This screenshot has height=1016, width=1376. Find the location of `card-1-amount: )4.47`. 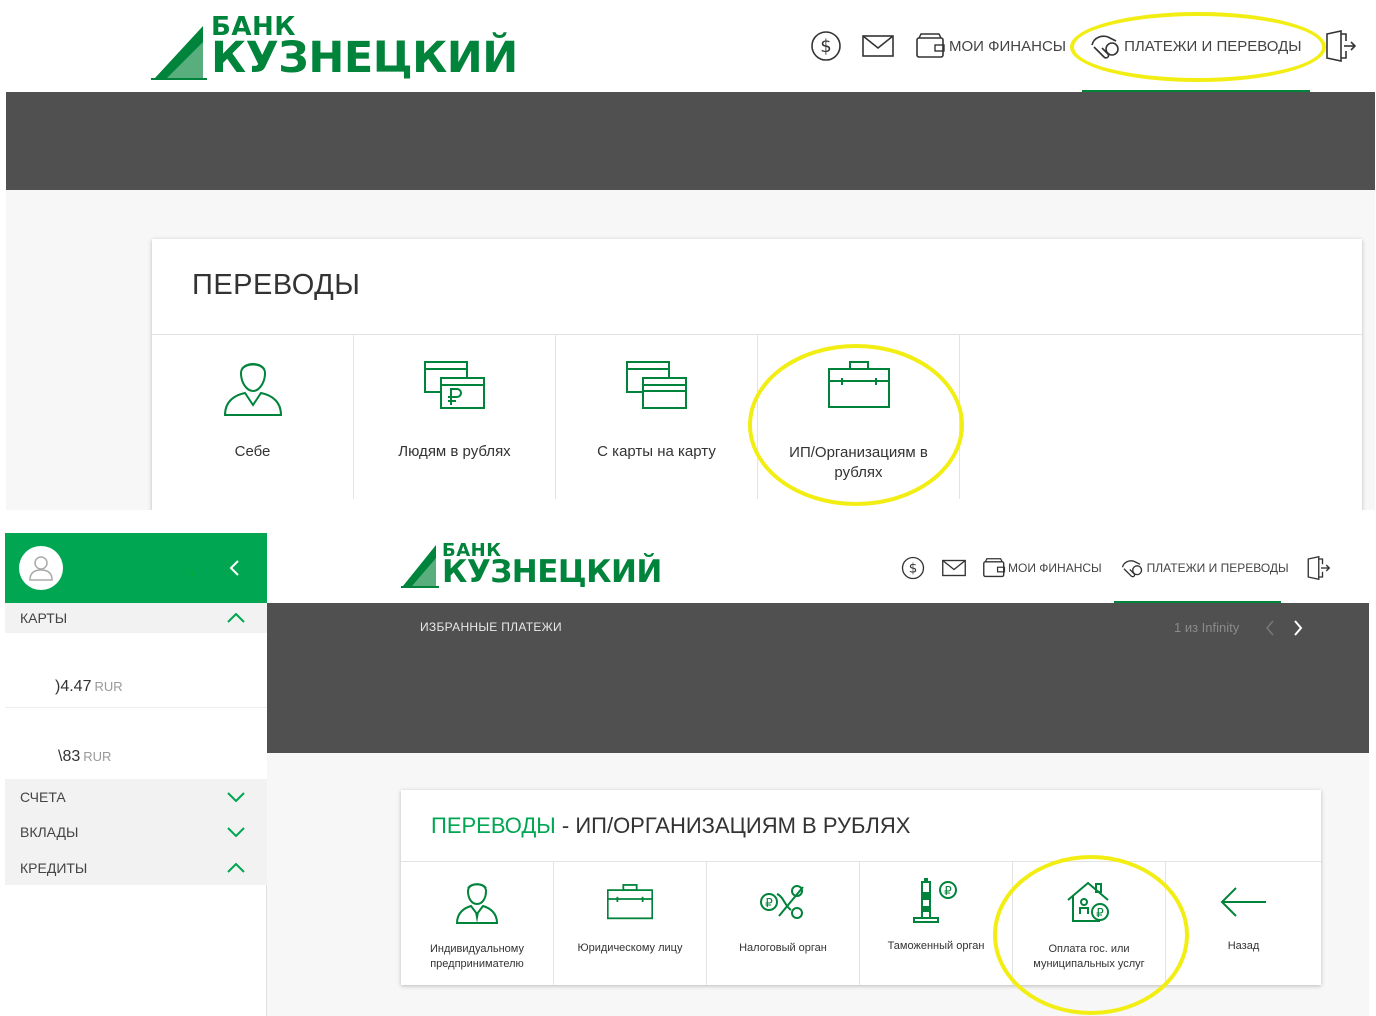

card-1-amount: )4.47 is located at coordinates (73, 686).